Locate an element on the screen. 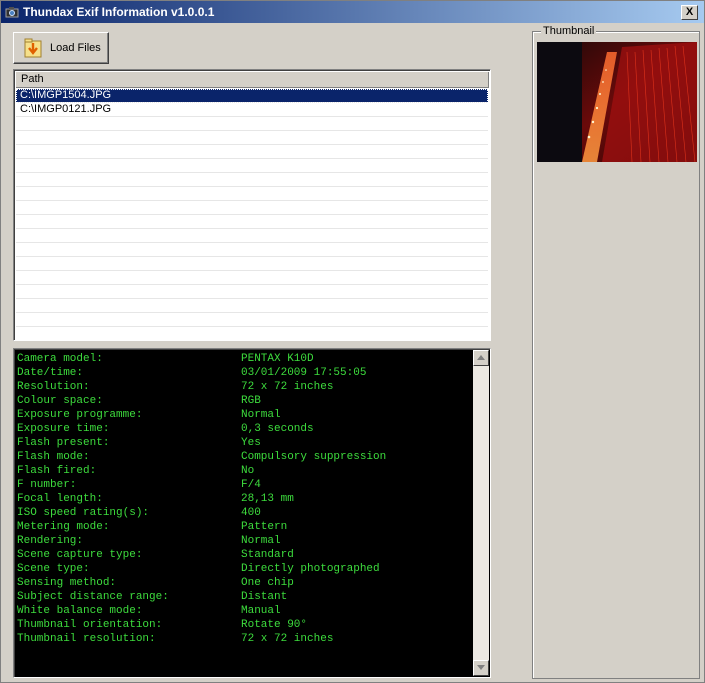  exif-label: Resolution: is located at coordinates (53, 387).